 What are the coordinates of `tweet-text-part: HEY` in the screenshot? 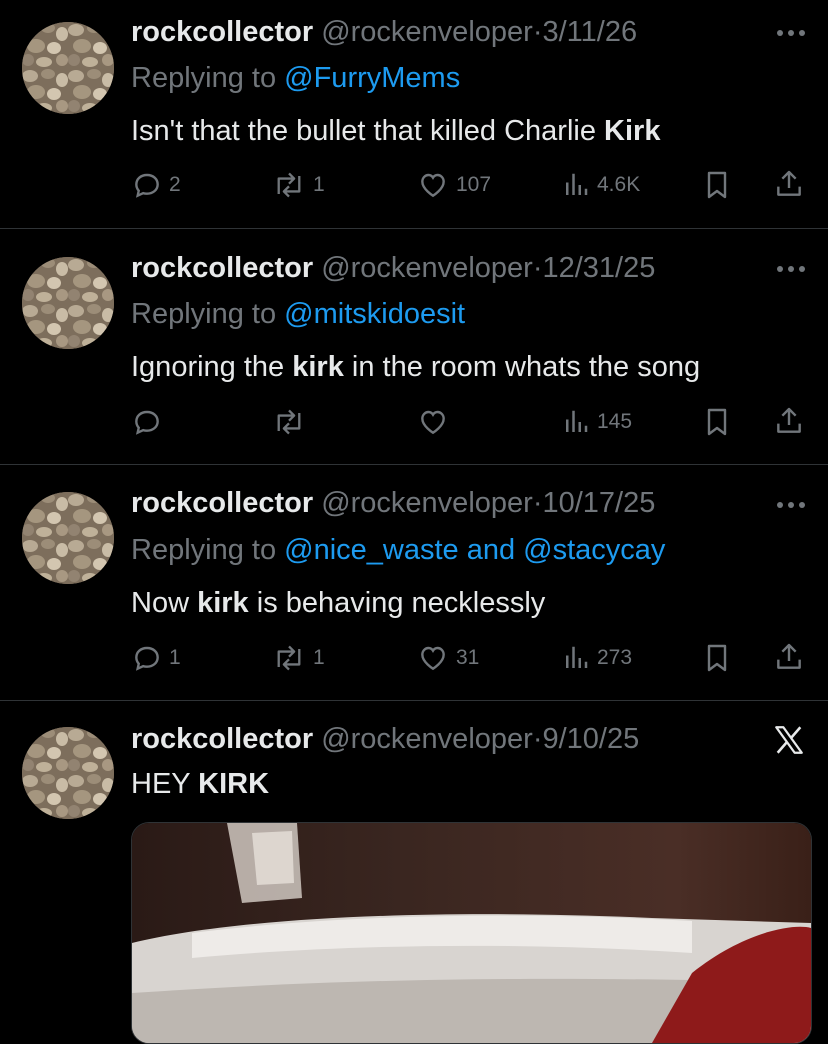 It's located at (165, 784).